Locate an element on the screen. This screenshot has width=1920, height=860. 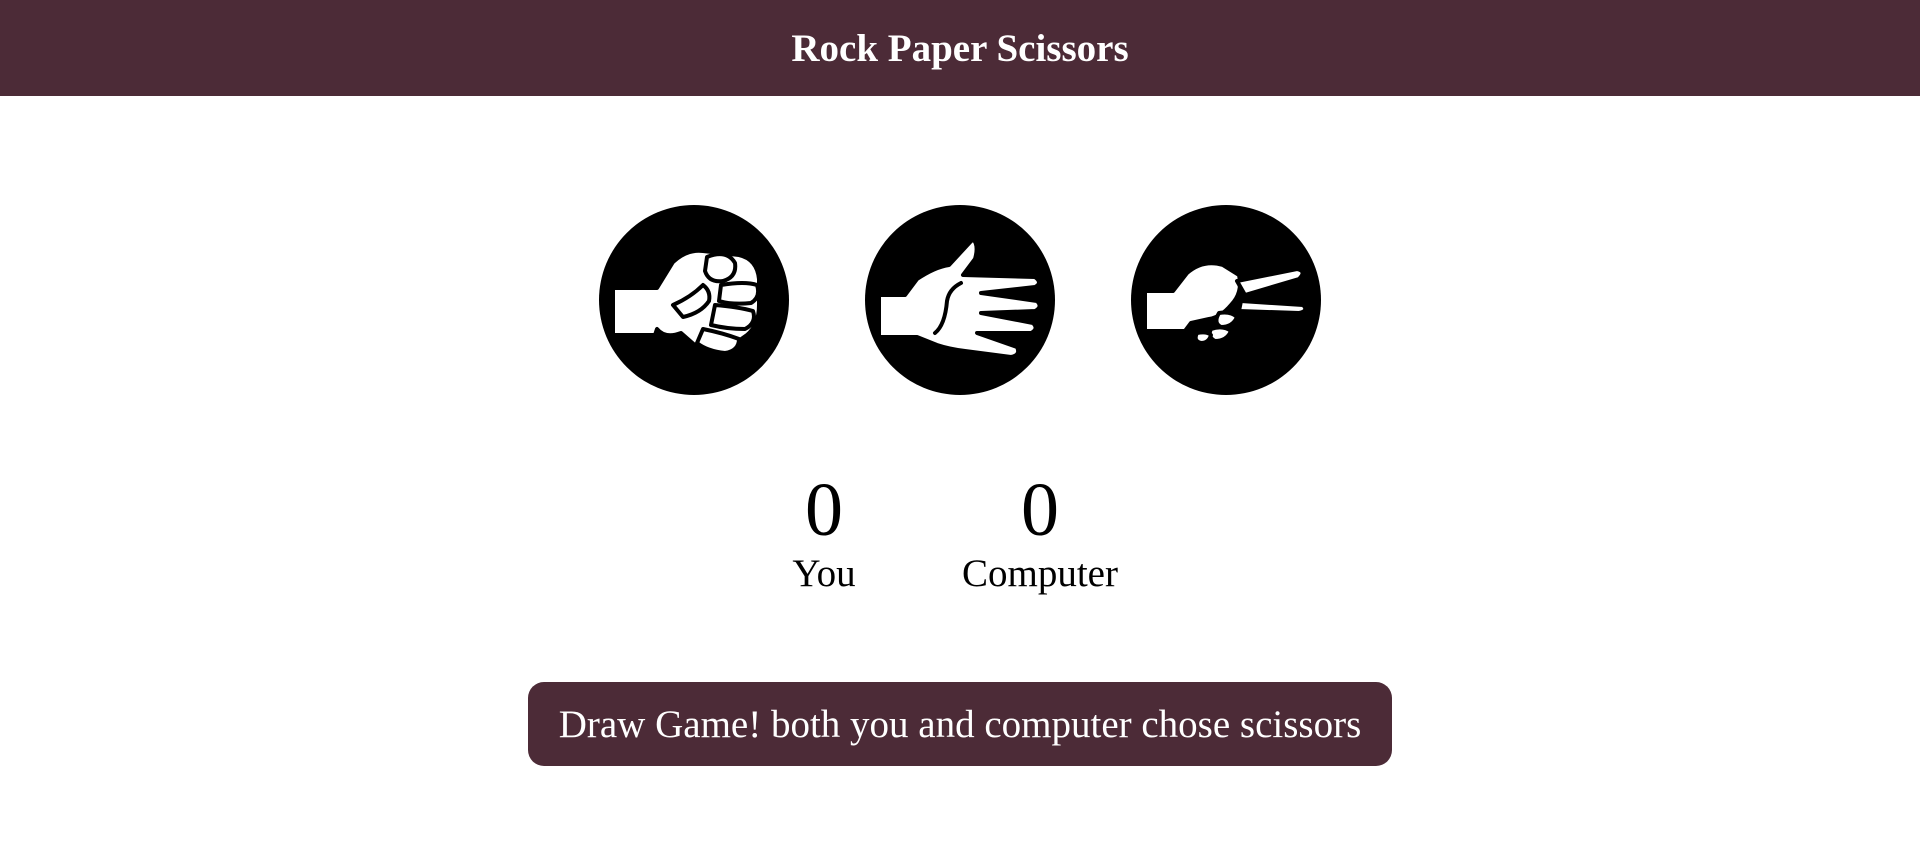
player-score-column: 0 You is located at coordinates (824, 533).